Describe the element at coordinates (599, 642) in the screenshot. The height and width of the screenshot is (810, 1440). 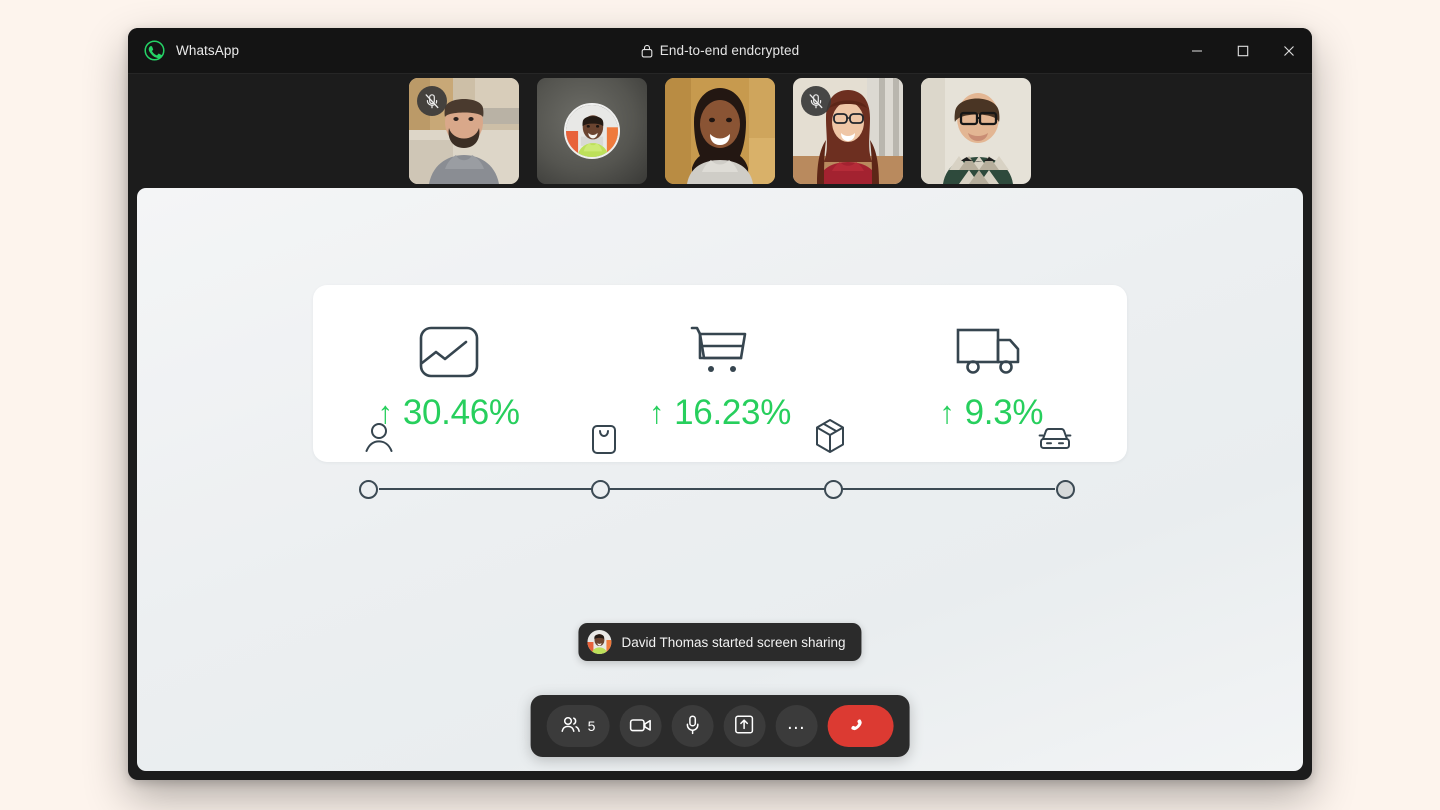
I see `toast-avatar` at that location.